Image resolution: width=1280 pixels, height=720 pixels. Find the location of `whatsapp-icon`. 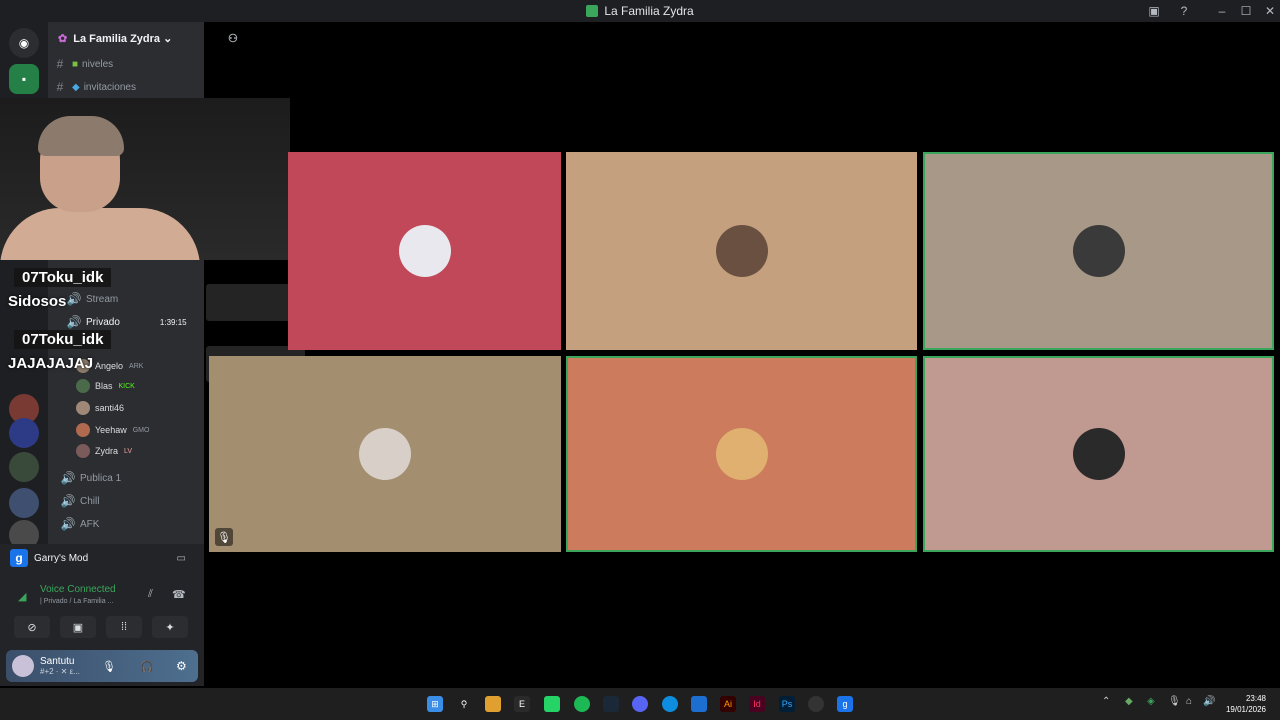

whatsapp-icon is located at coordinates (552, 704).